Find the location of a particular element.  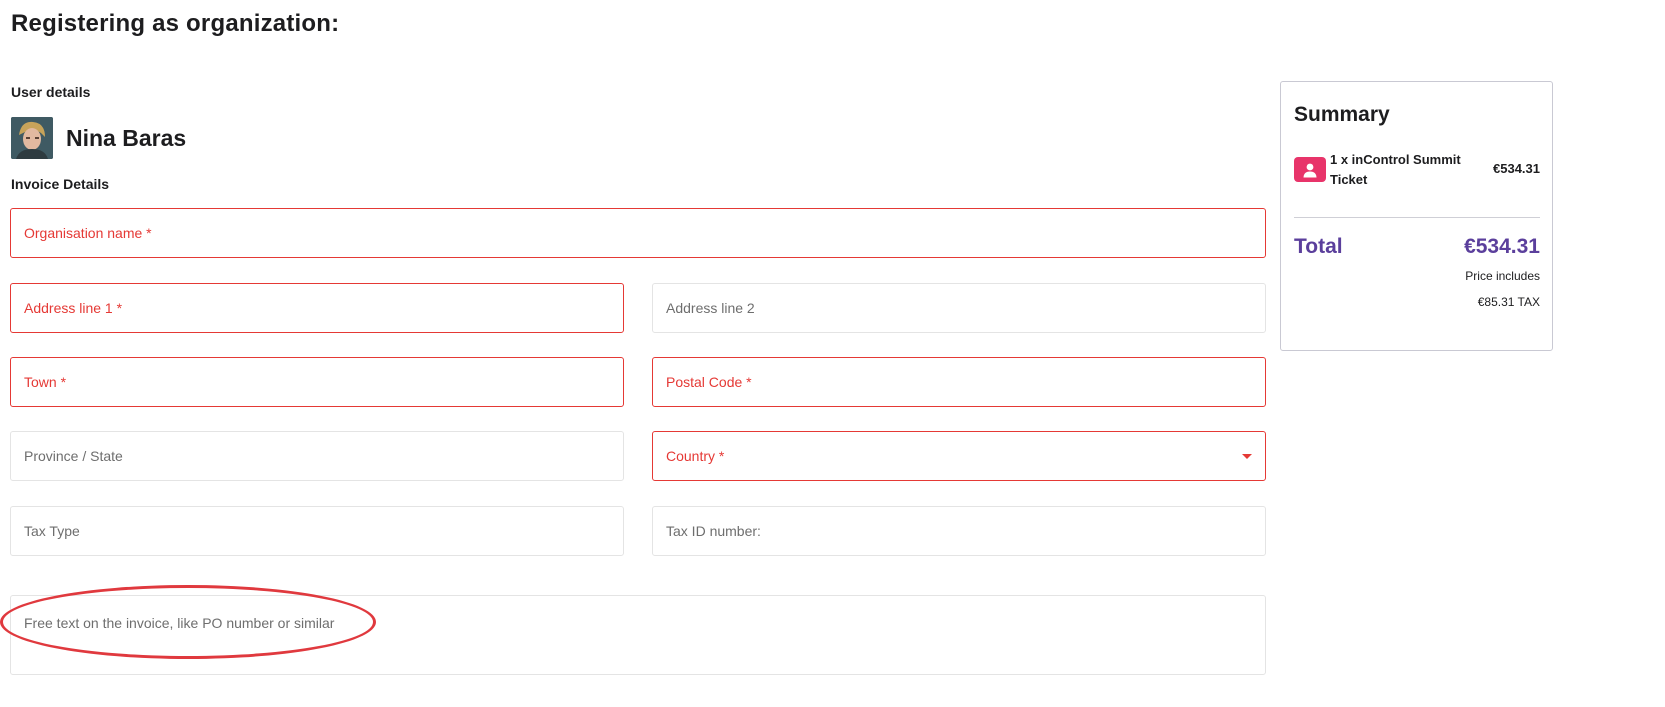

tax-id-input: Tax ID number: is located at coordinates (959, 531).